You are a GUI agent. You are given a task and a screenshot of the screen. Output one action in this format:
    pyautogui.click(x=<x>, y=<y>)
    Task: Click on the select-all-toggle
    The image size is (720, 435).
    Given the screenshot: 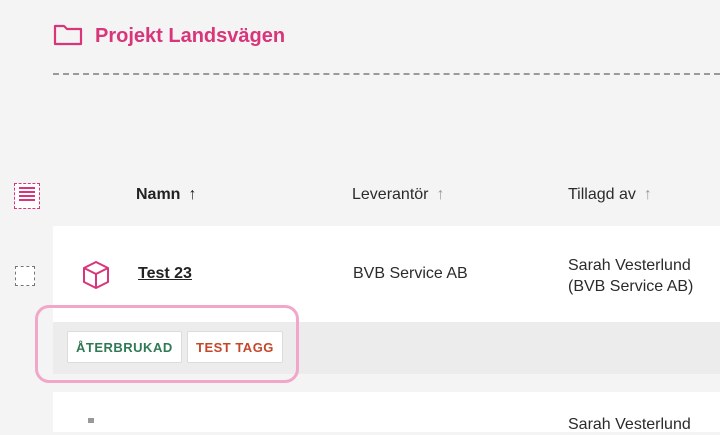 What is the action you would take?
    pyautogui.click(x=27, y=196)
    